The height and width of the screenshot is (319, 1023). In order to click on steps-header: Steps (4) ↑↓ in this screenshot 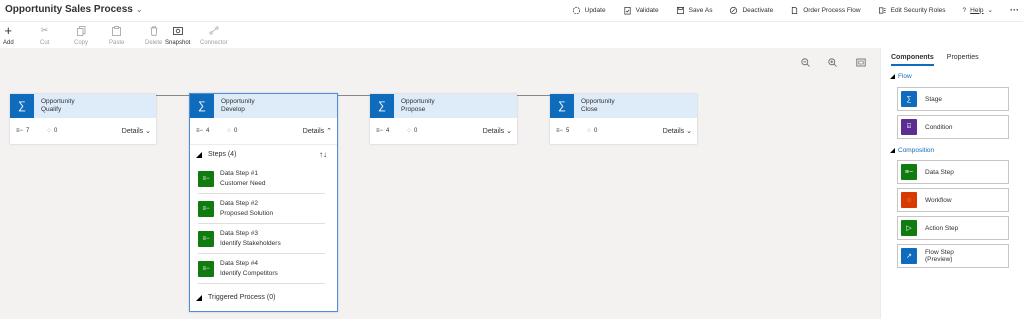, I will do `click(263, 154)`.